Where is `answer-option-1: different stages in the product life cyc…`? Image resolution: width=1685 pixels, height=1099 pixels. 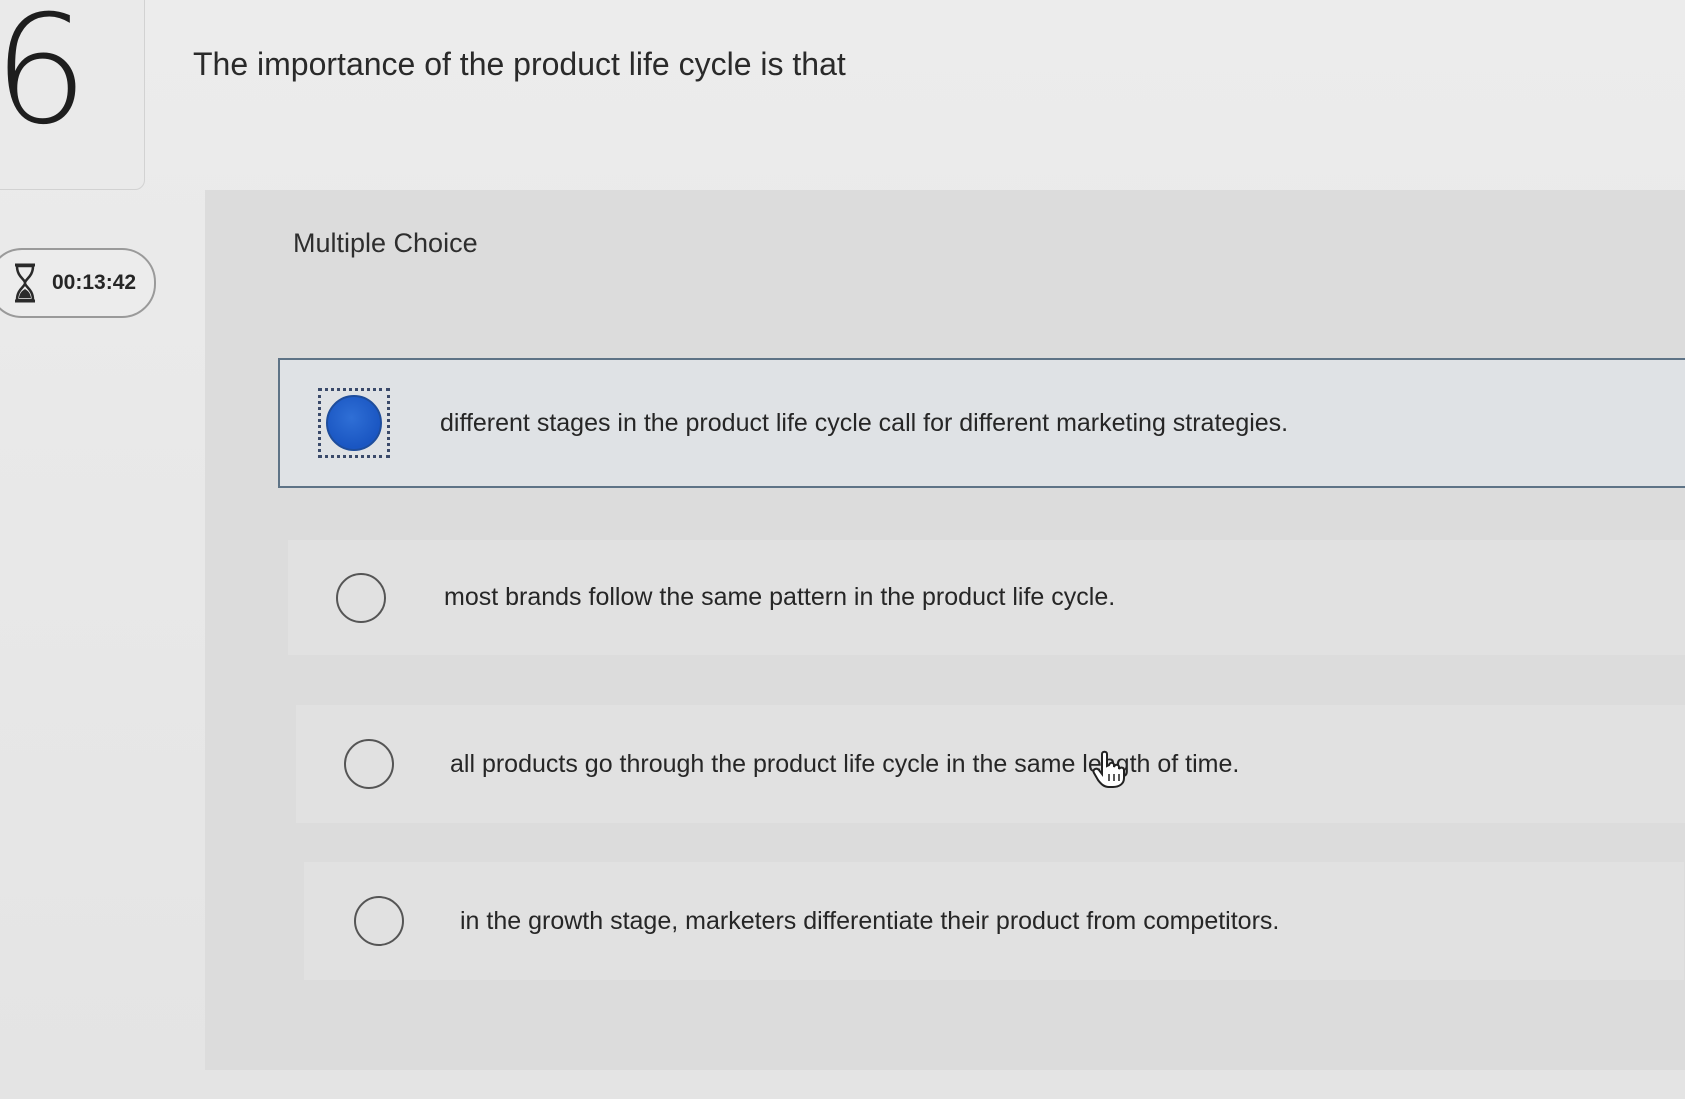
answer-option-1: different stages in the product life cyc… is located at coordinates (981, 423).